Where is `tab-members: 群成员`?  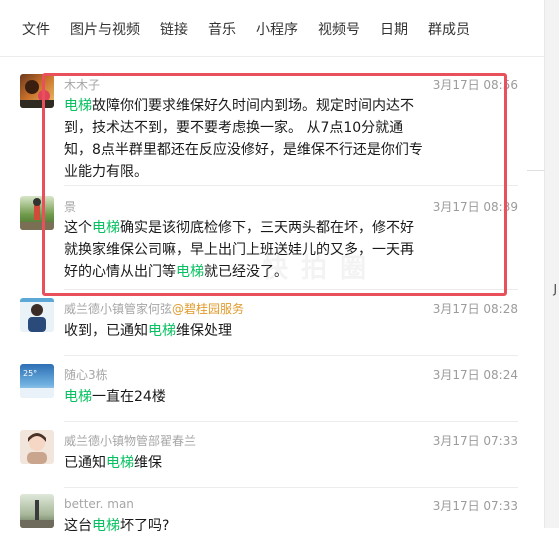
tab-members: 群成员 is located at coordinates (449, 29).